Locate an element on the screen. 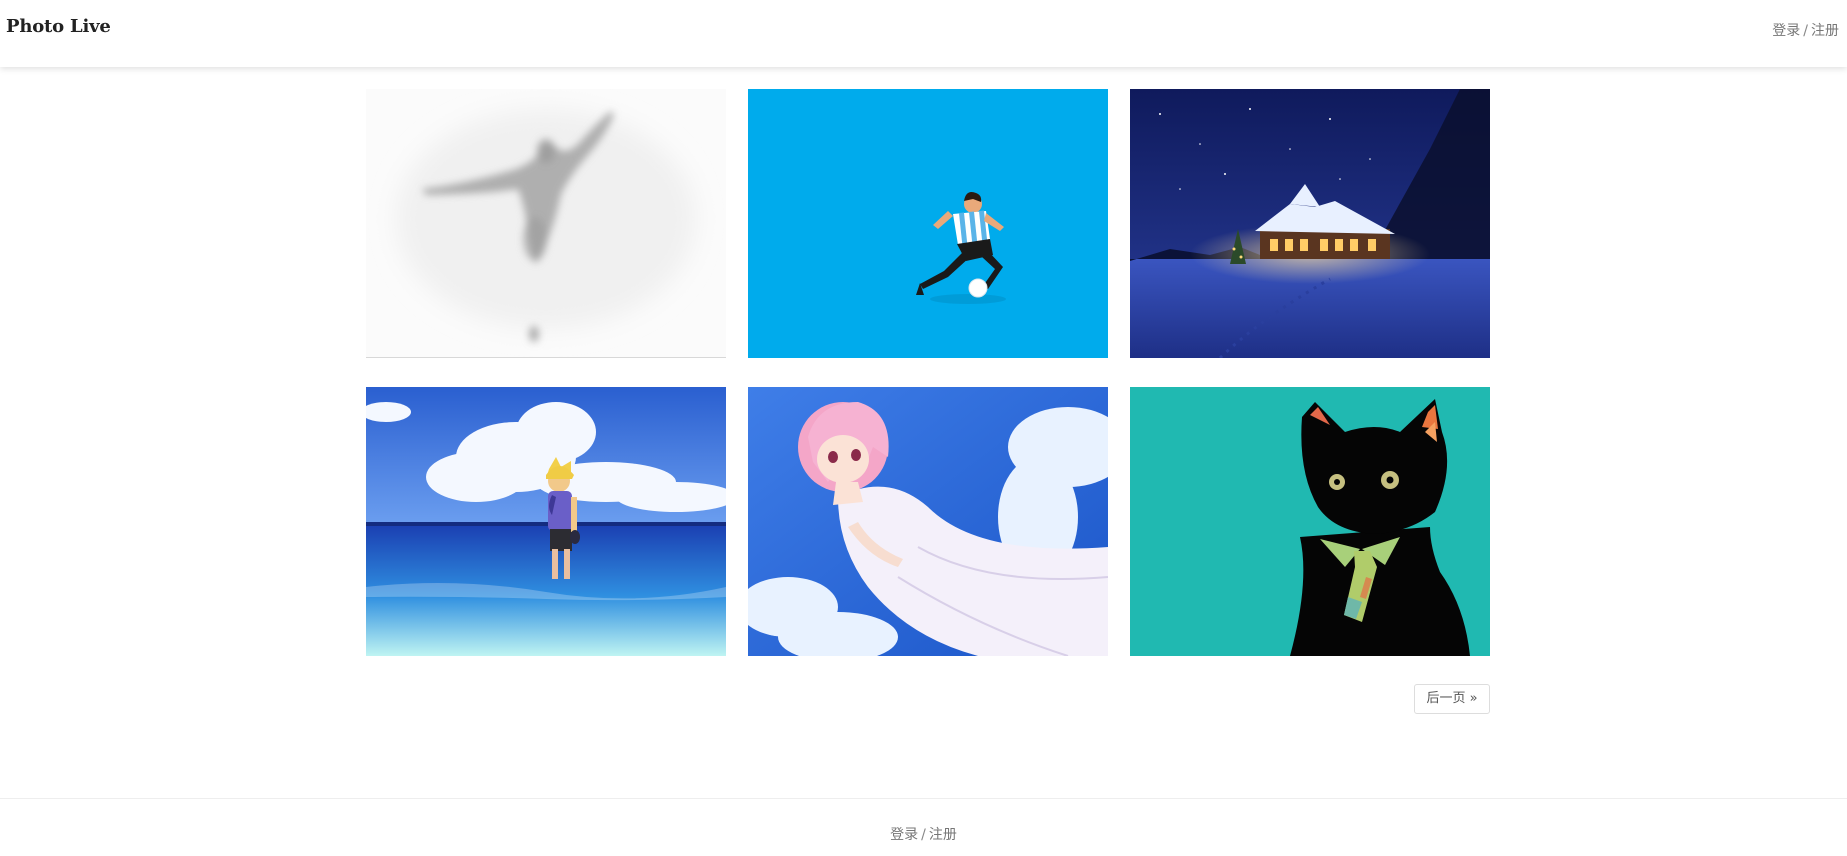 The height and width of the screenshot is (856, 1847). photo-cat-image is located at coordinates (1310, 521).